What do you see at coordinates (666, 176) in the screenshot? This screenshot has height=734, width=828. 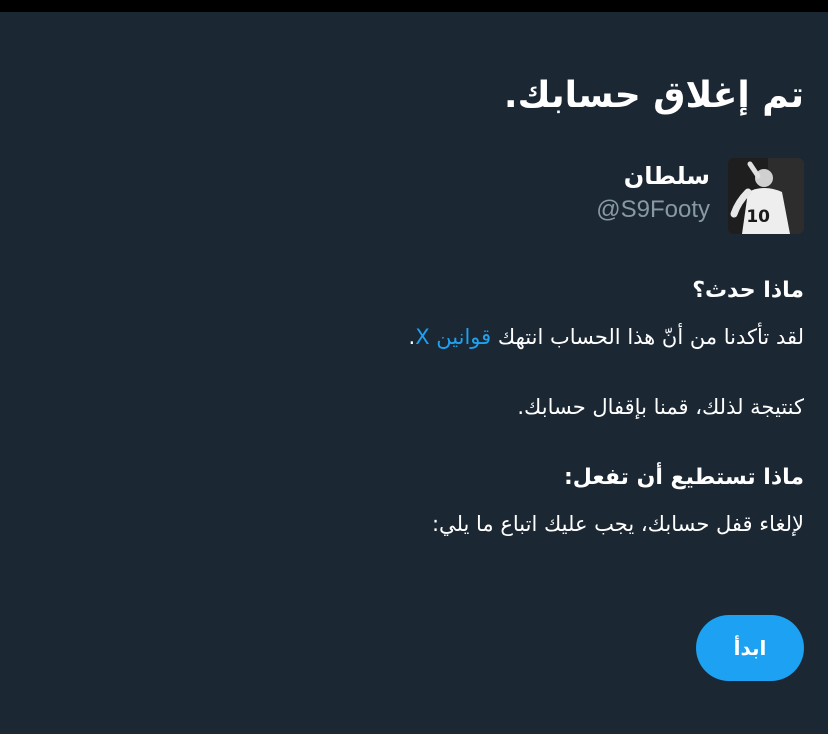 I see `account-name: سلطان` at bounding box center [666, 176].